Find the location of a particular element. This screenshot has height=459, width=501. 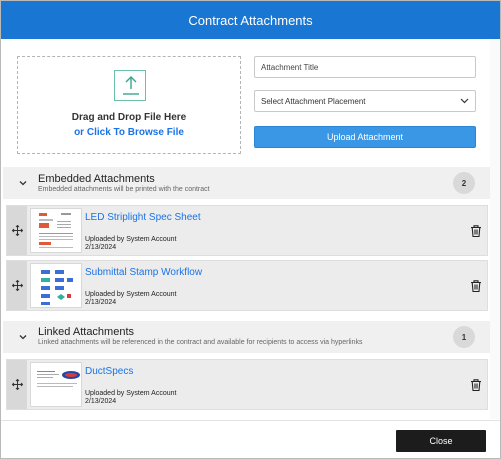

attachment-placement-select: Select Attachment Placement is located at coordinates (365, 101).